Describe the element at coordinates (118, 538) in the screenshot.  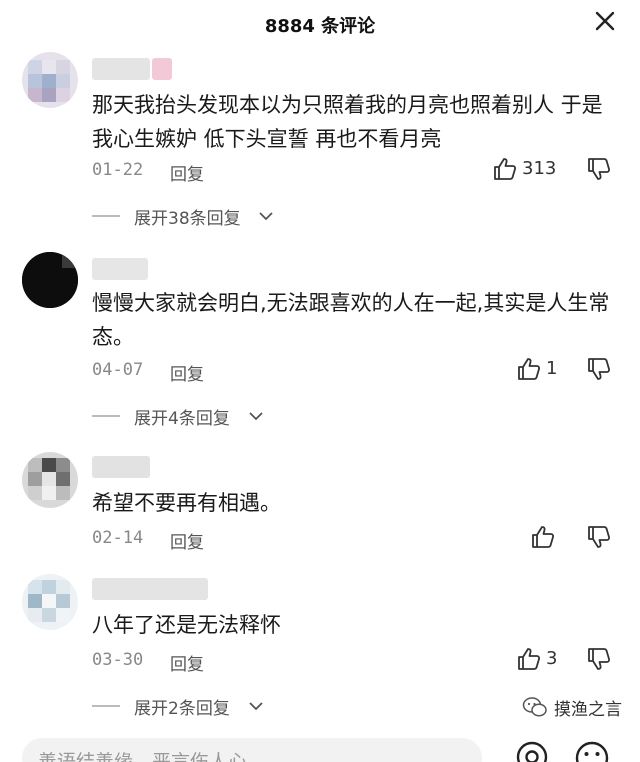
I see `comment-date: 02-14` at that location.